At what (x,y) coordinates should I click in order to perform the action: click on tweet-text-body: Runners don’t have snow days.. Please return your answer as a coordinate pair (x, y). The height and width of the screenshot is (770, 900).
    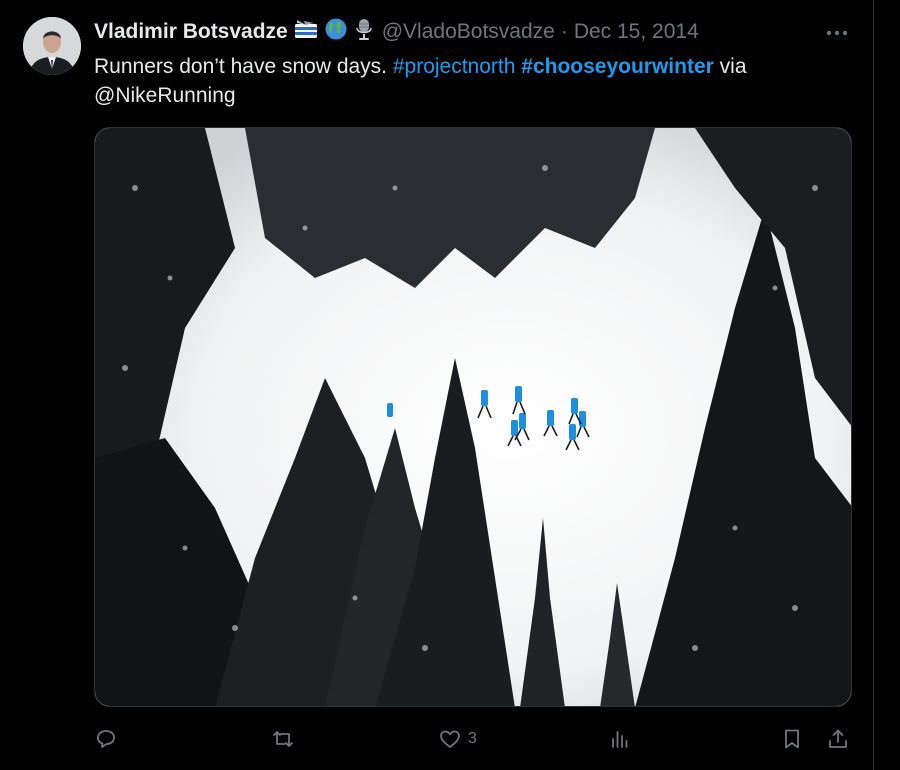
    Looking at the image, I should click on (243, 66).